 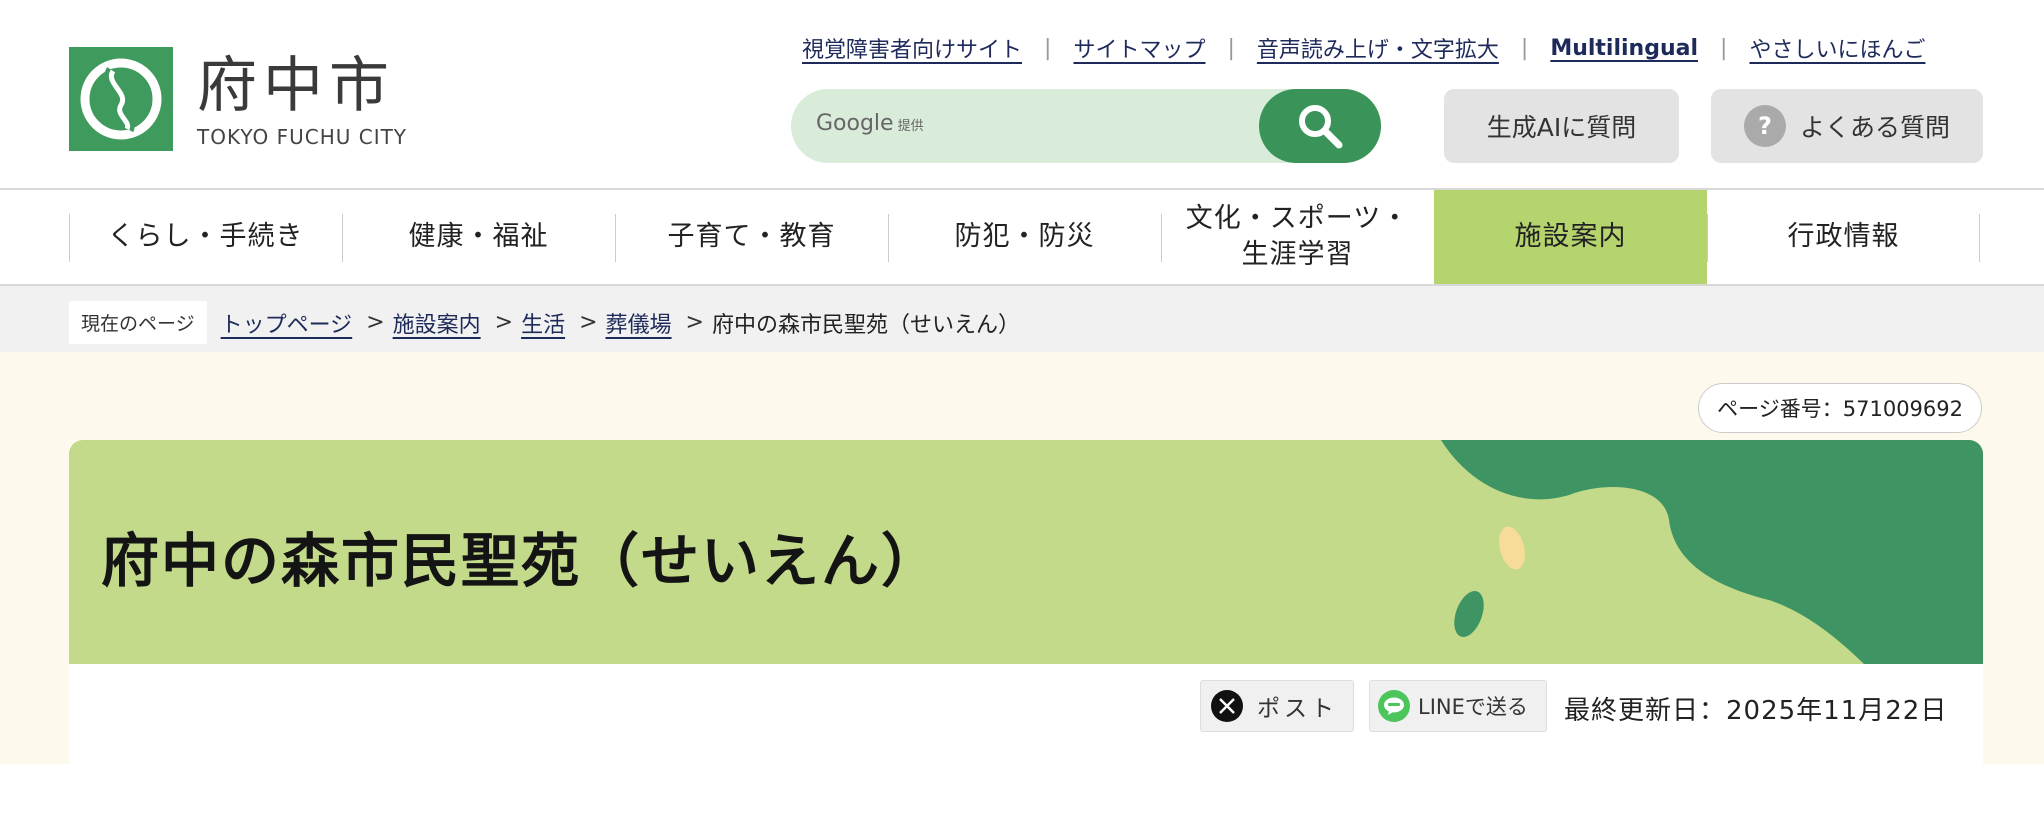 I want to click on nav-item-facilities: 施設案内, so click(x=1570, y=237).